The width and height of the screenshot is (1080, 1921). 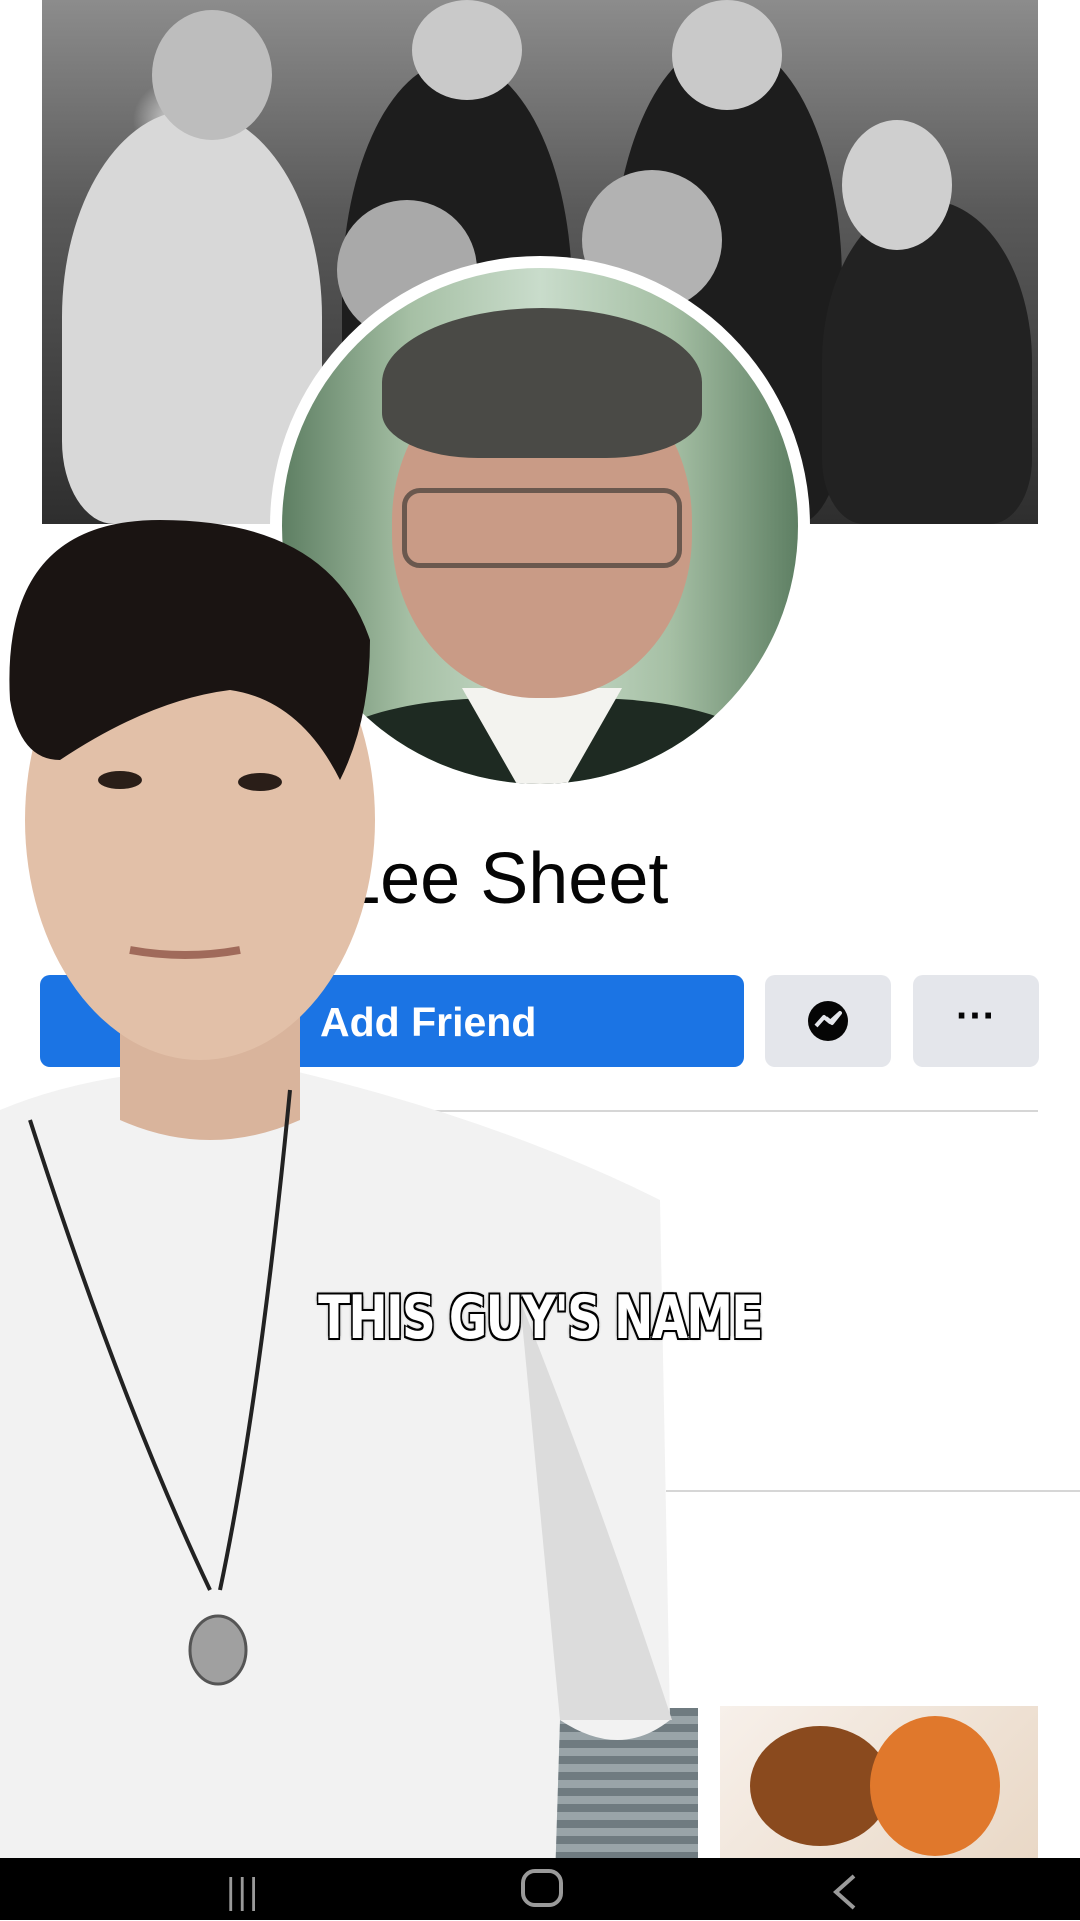 I want to click on profile-name: oo Lee Sheet, so click(x=454, y=879).